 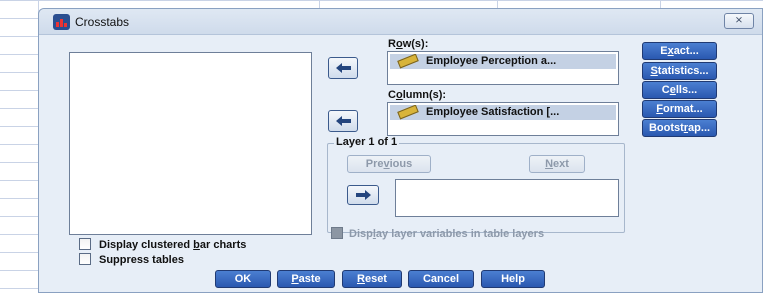 I want to click on move-to-rows-button, so click(x=343, y=68).